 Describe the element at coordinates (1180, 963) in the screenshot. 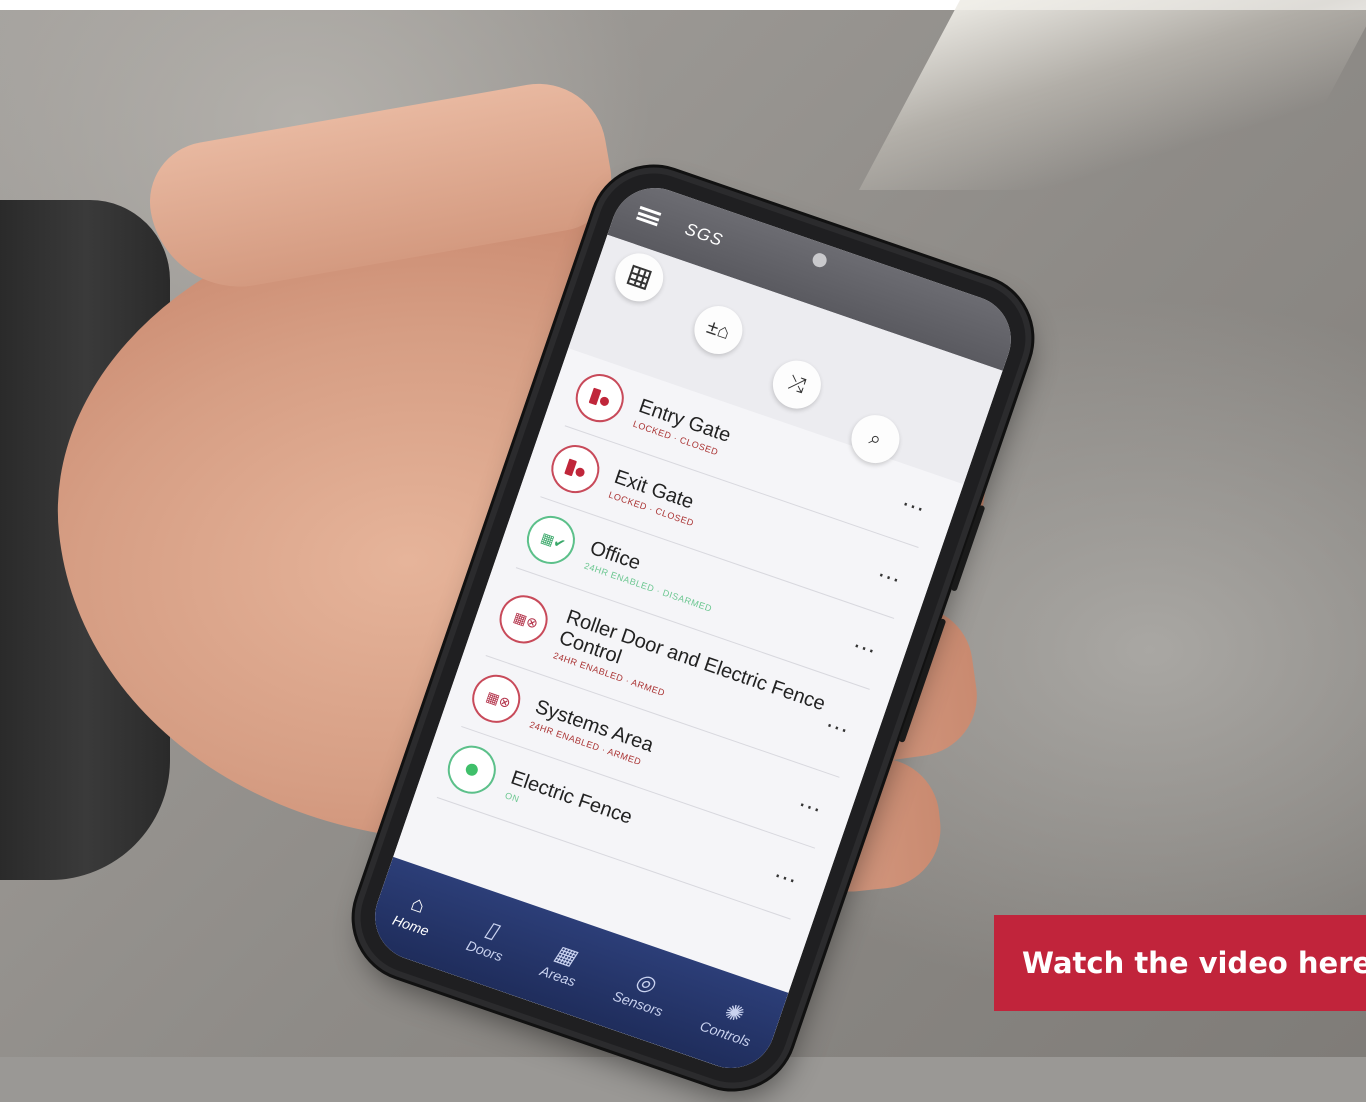

I see `watch-video-button: Watch the video here` at that location.